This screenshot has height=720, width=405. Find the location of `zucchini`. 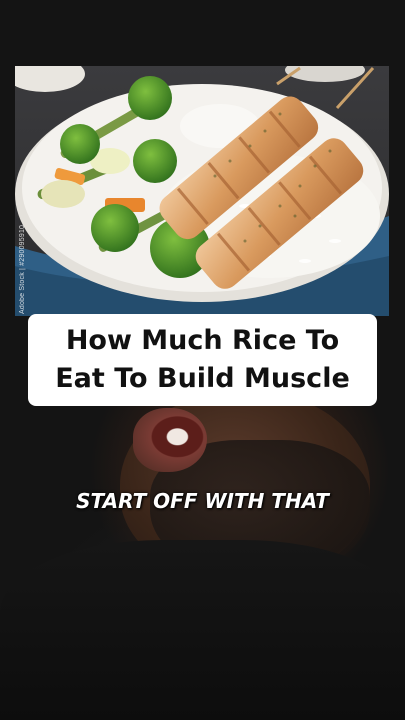

zucchini is located at coordinates (63, 194).